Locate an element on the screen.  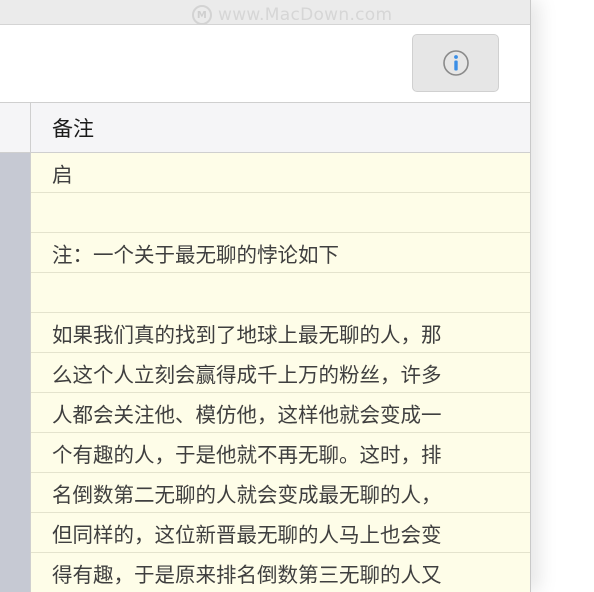
title-bar: M www.MacDown.com is located at coordinates (265, 12).